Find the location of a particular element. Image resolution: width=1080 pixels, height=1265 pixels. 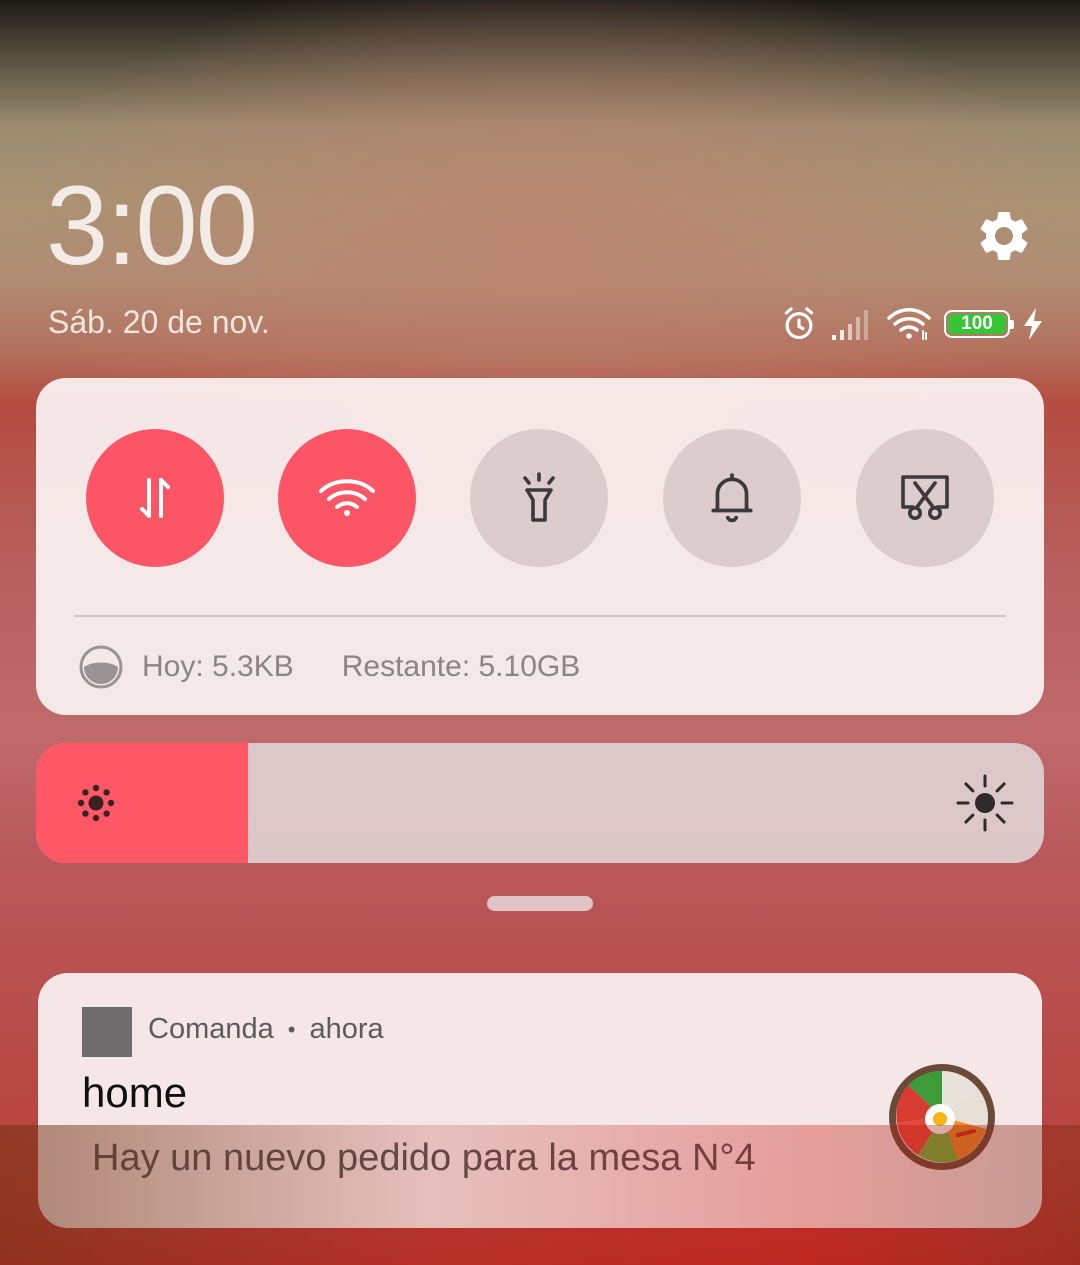

clock-time: 3:00 is located at coordinates (152, 225).